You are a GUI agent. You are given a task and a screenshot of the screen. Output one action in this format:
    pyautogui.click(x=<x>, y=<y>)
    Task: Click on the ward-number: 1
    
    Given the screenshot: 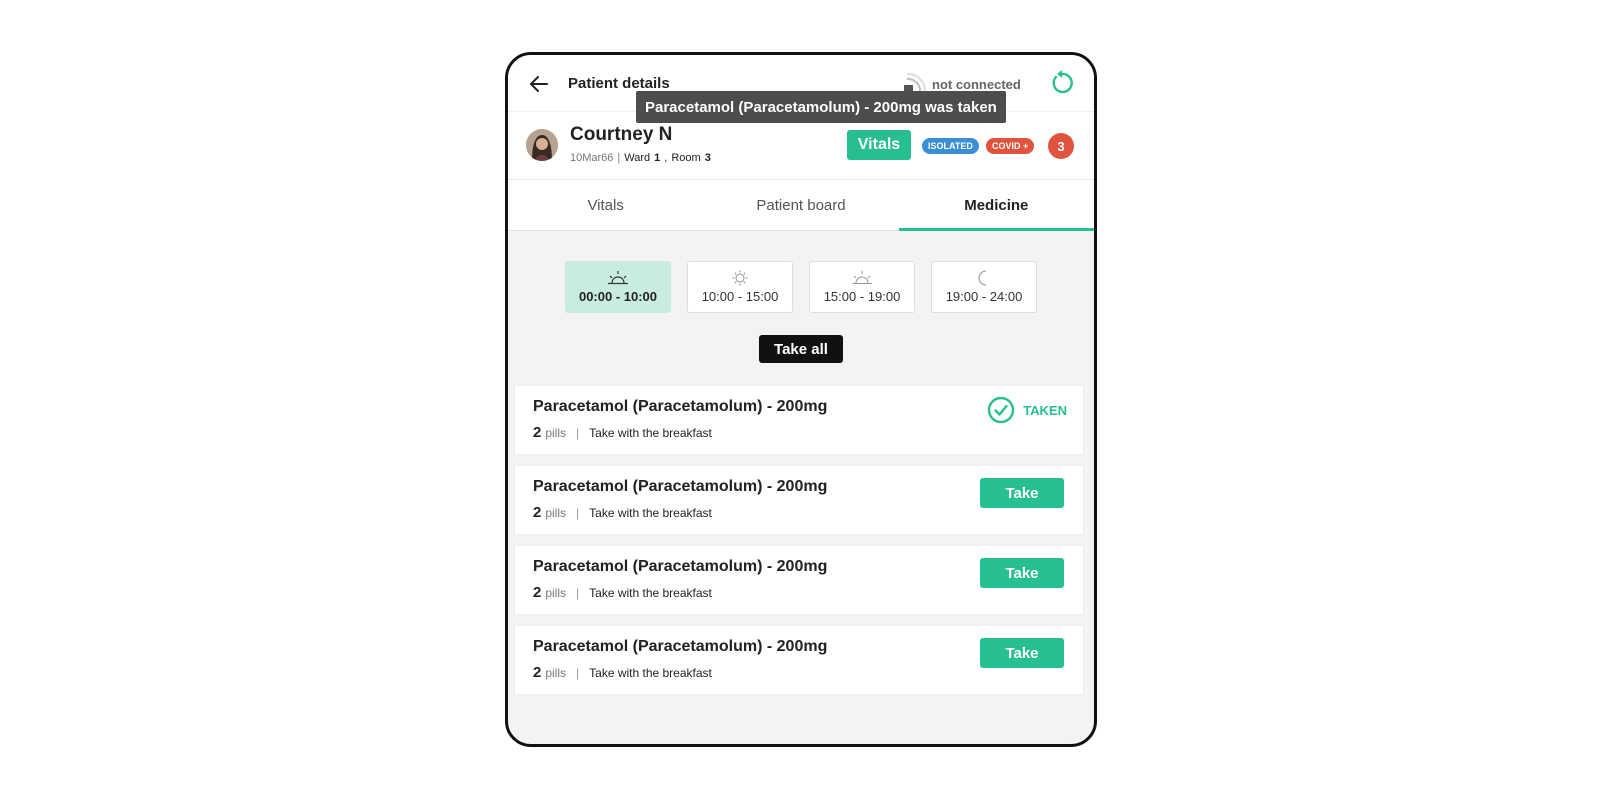 What is the action you would take?
    pyautogui.click(x=657, y=158)
    